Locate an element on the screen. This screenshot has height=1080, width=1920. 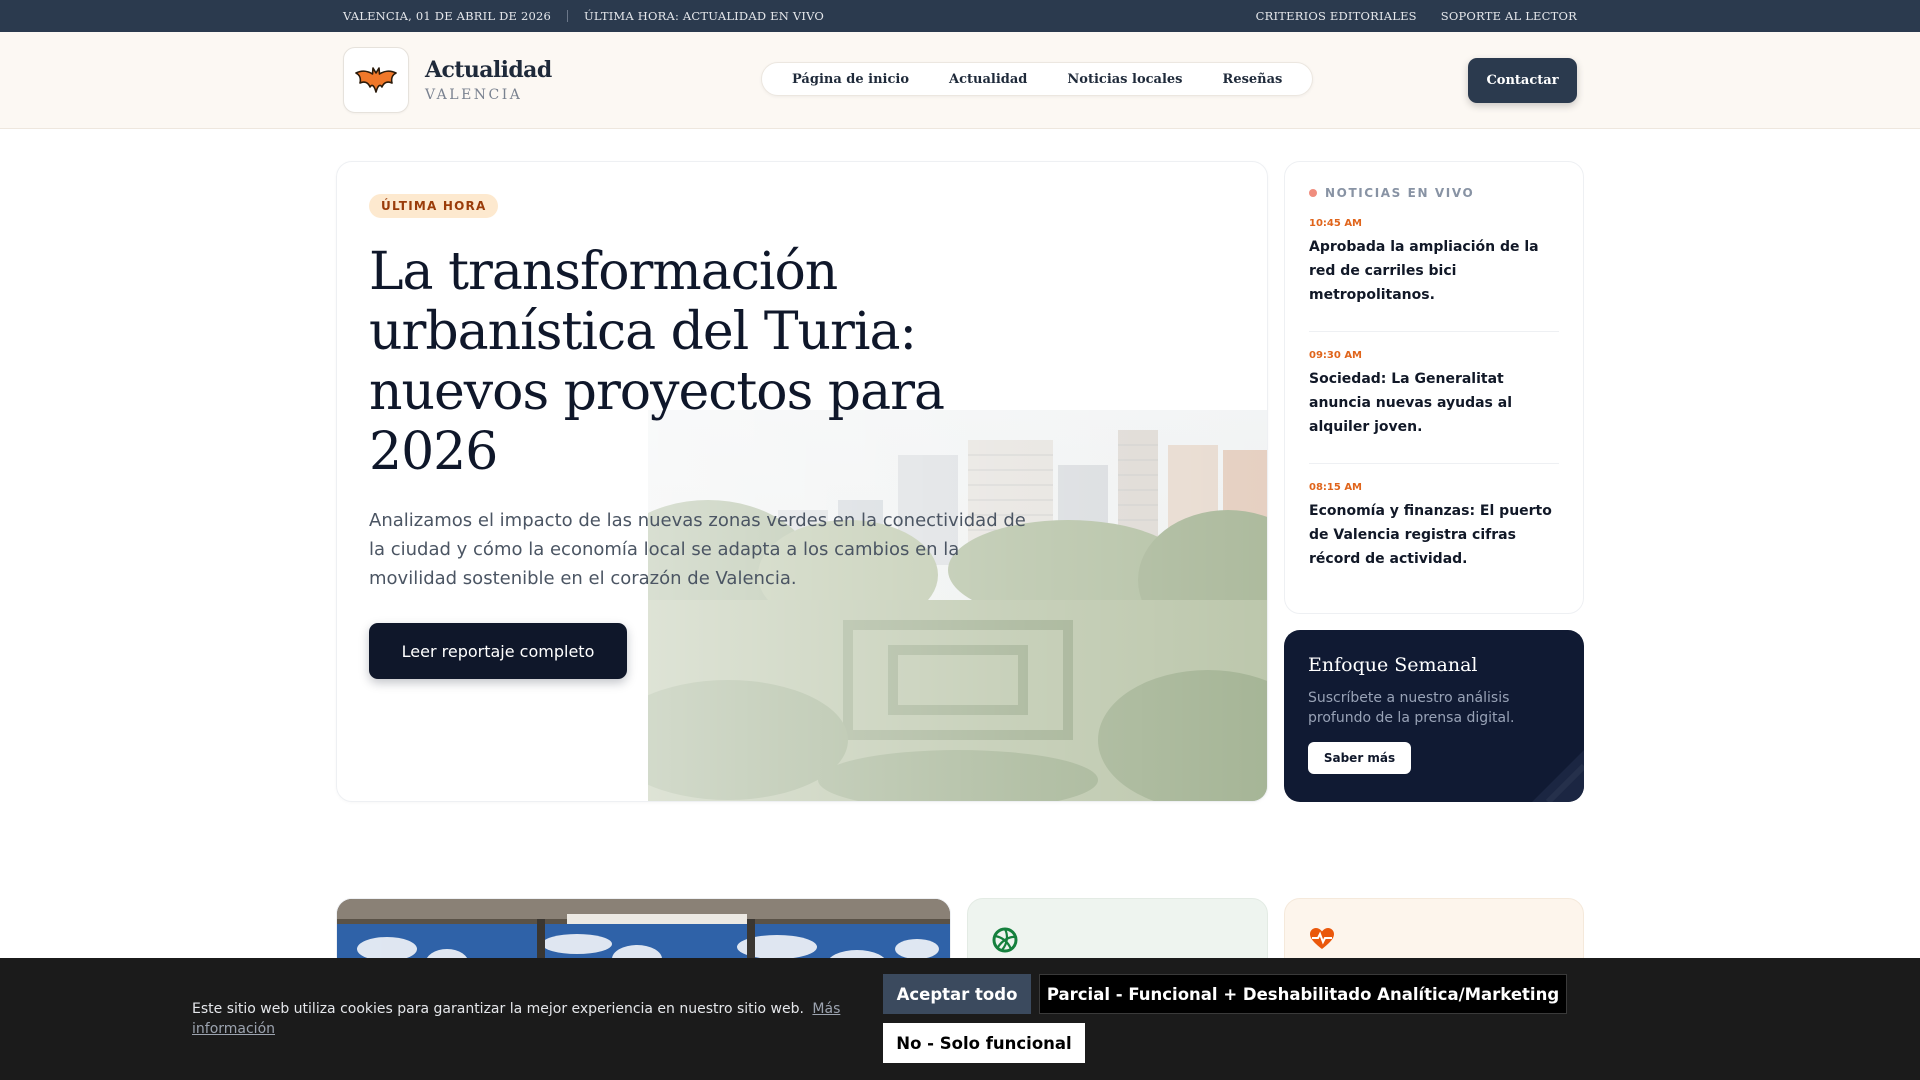
accept-all-button: Aceptar todo is located at coordinates (957, 994).